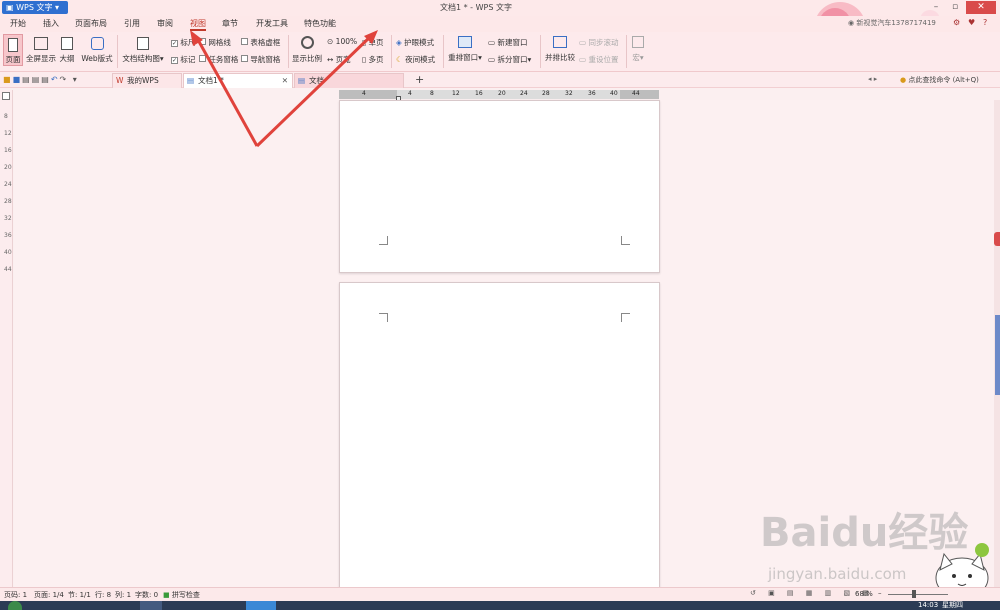 Image resolution: width=1000 pixels, height=610 pixels. I want to click on status-page: 页码: 1, so click(16, 595).